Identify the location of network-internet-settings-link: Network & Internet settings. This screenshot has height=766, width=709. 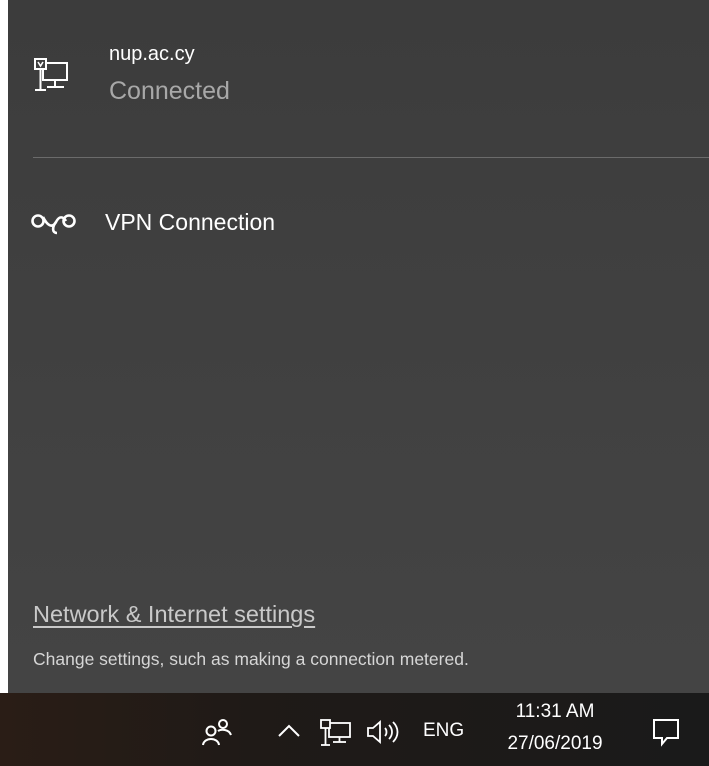
(174, 614).